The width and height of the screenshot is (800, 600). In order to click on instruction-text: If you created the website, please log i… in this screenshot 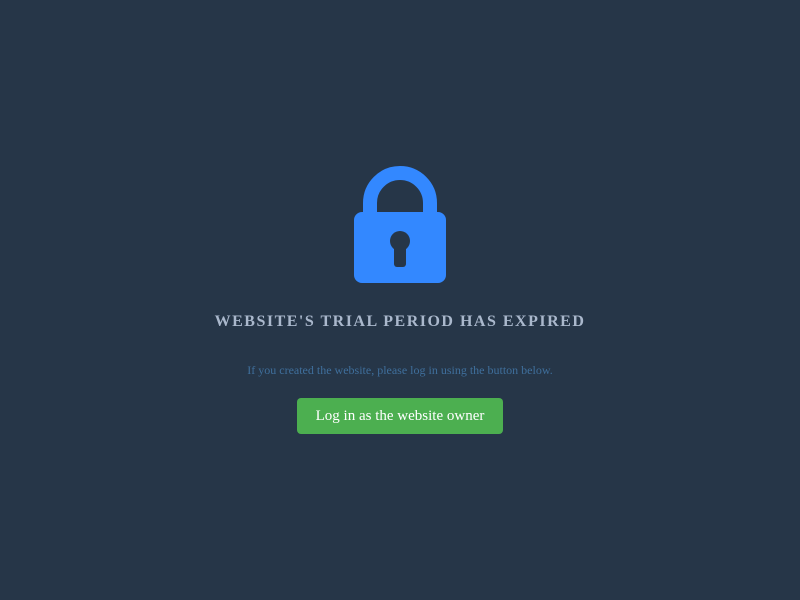, I will do `click(400, 370)`.